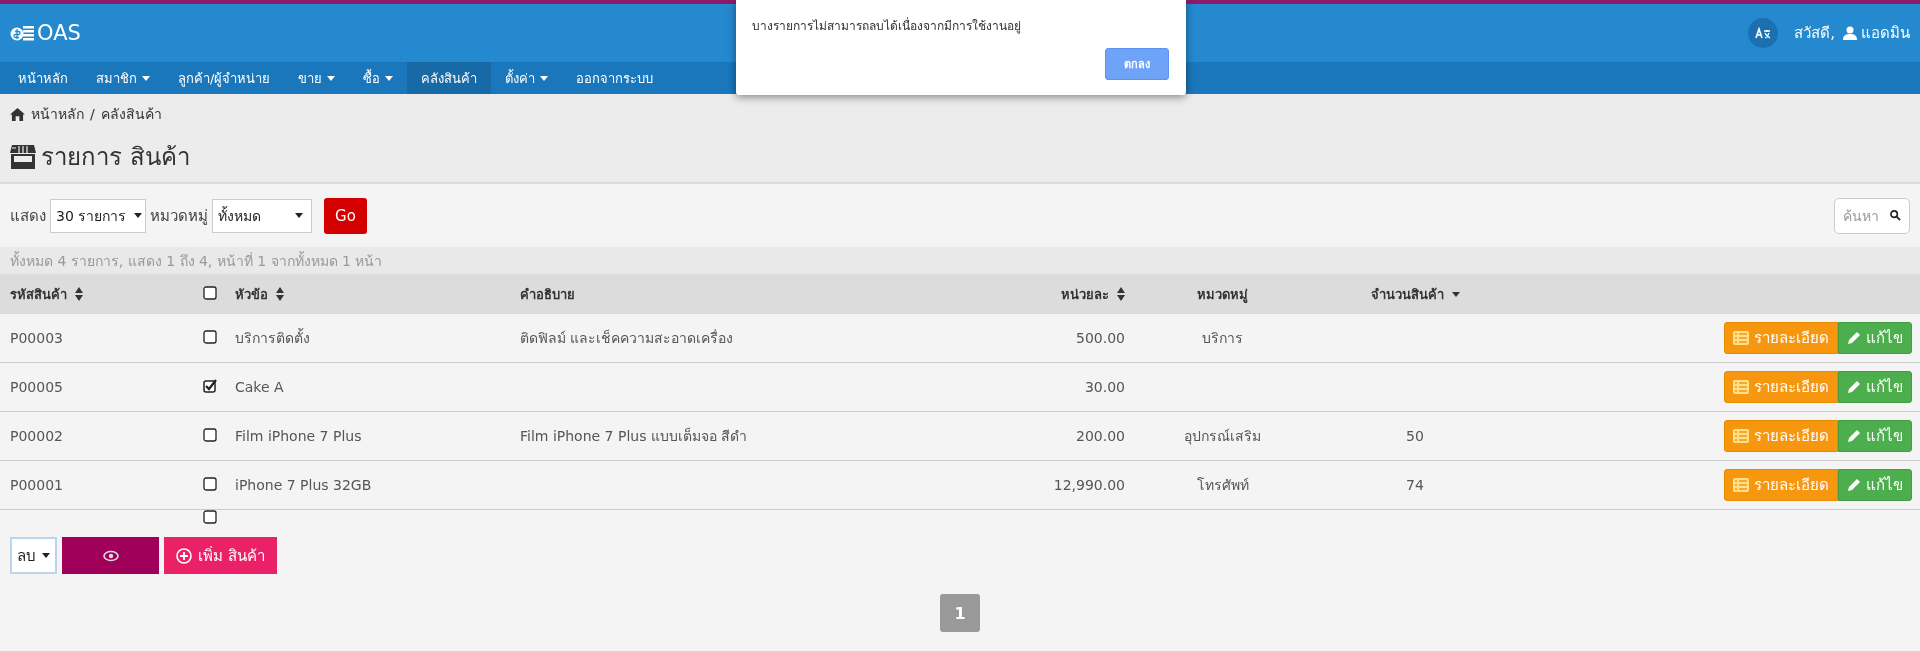  I want to click on sortable-header: หัวข้อ, so click(259, 294).